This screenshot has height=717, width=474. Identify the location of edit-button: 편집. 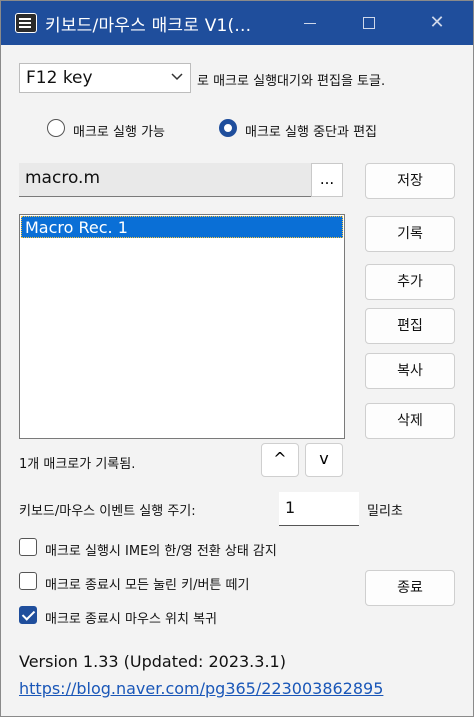
(410, 326).